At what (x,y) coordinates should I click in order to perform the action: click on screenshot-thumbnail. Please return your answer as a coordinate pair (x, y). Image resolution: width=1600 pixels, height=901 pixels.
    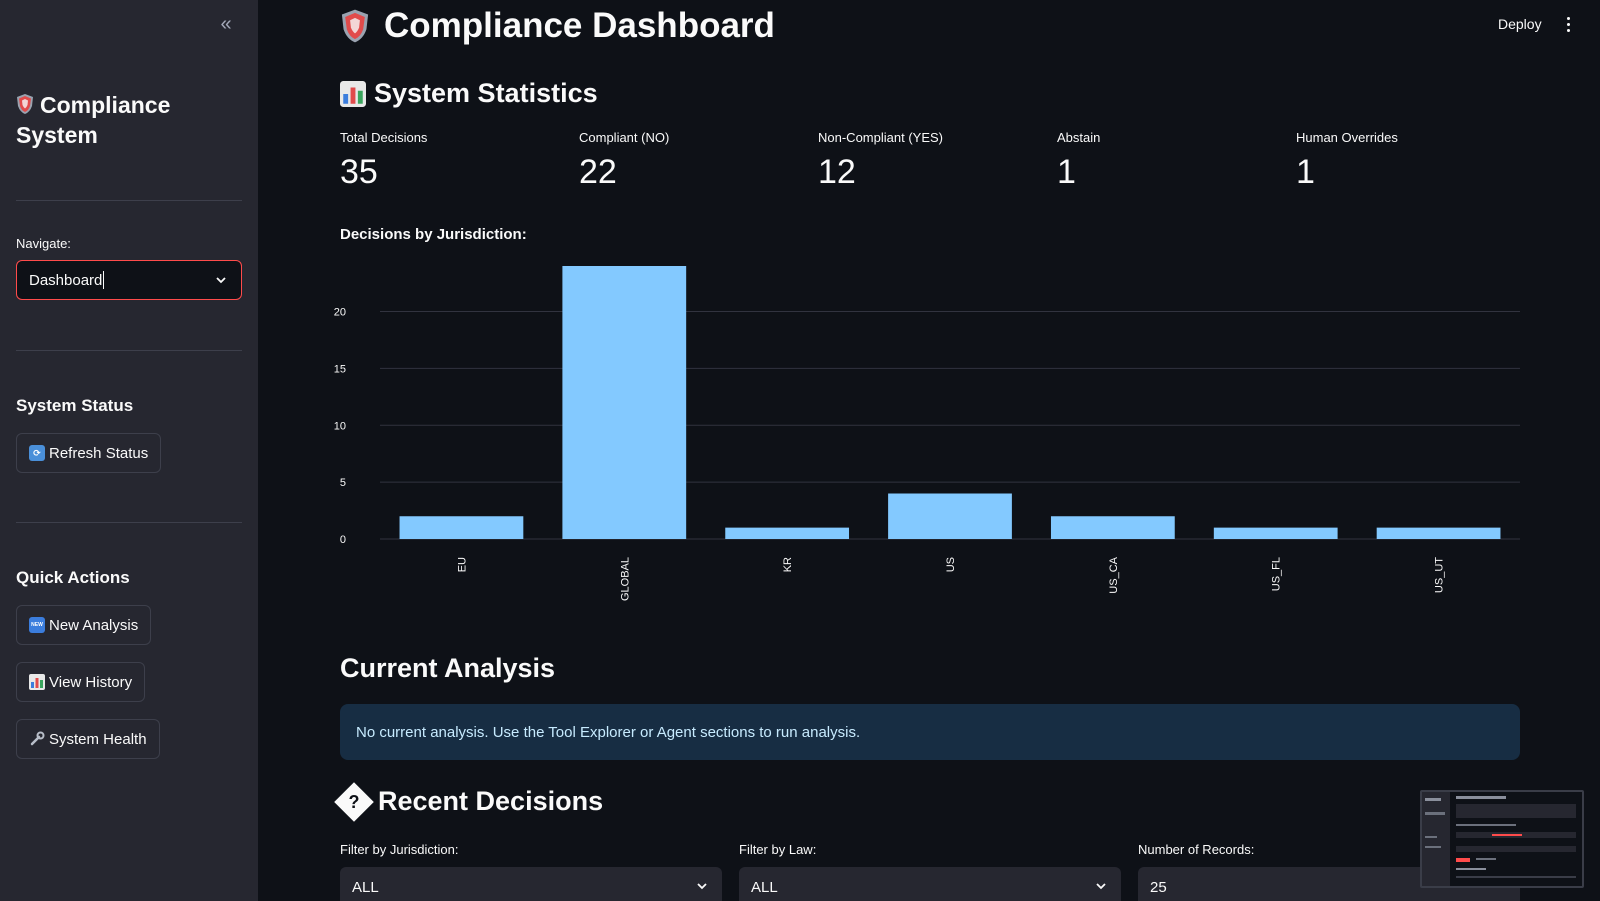
    Looking at the image, I should click on (1502, 839).